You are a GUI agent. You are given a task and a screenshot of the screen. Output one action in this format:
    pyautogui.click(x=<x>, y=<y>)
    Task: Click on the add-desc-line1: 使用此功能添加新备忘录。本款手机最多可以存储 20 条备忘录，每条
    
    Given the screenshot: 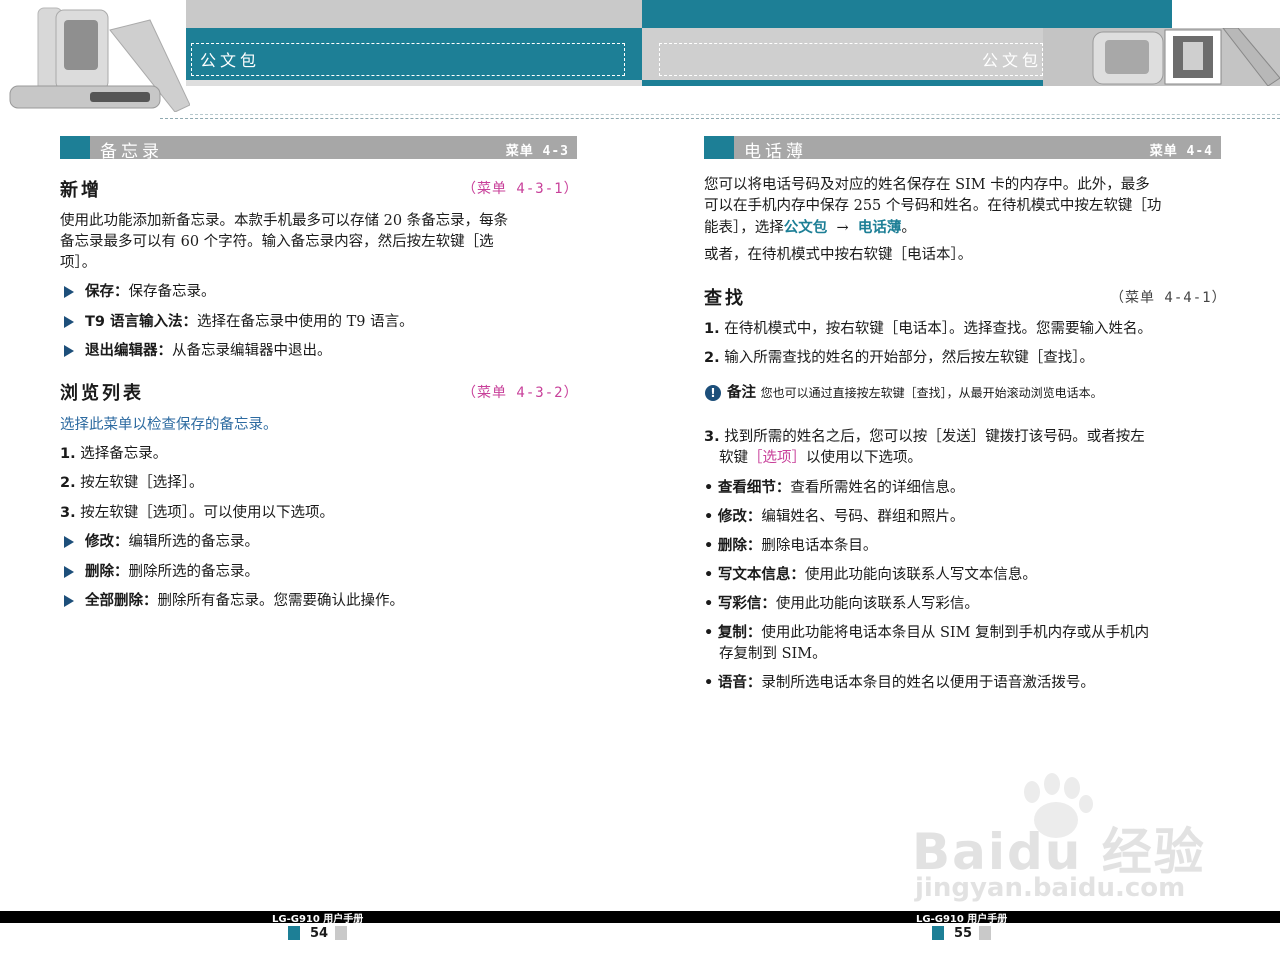 What is the action you would take?
    pyautogui.click(x=284, y=221)
    